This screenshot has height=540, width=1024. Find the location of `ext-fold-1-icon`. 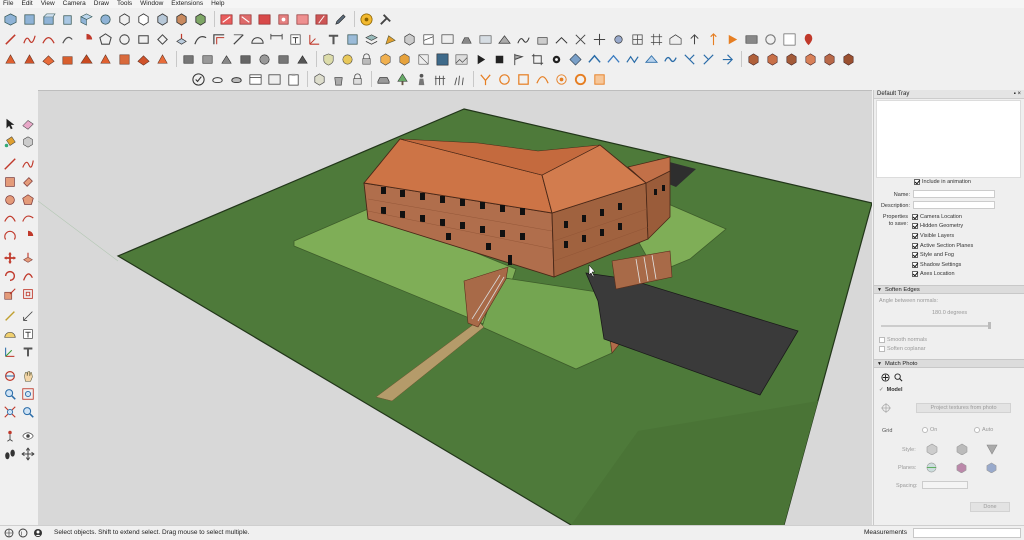

ext-fold-1-icon is located at coordinates (689, 59).